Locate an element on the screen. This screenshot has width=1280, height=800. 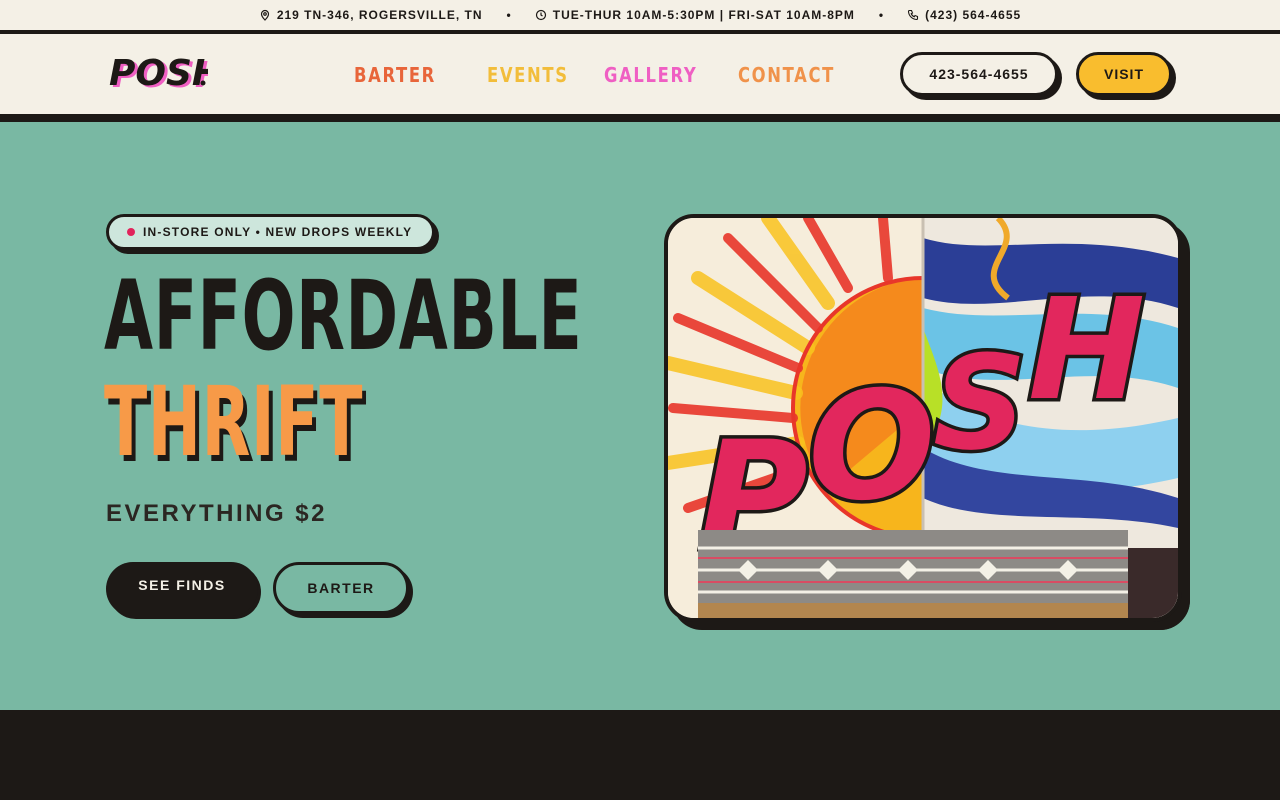
nav-barter: BARTER is located at coordinates (395, 75).